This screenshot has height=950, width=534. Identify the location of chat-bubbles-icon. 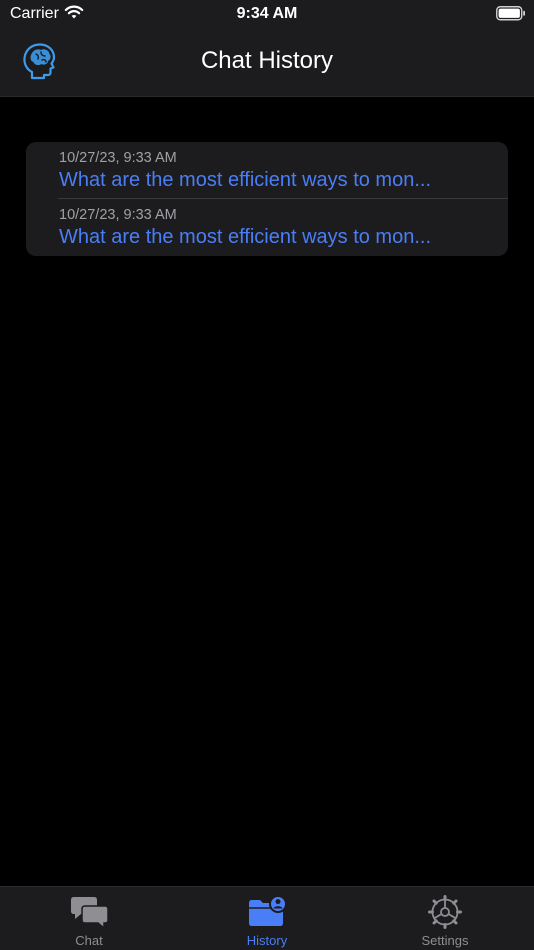
(90, 913).